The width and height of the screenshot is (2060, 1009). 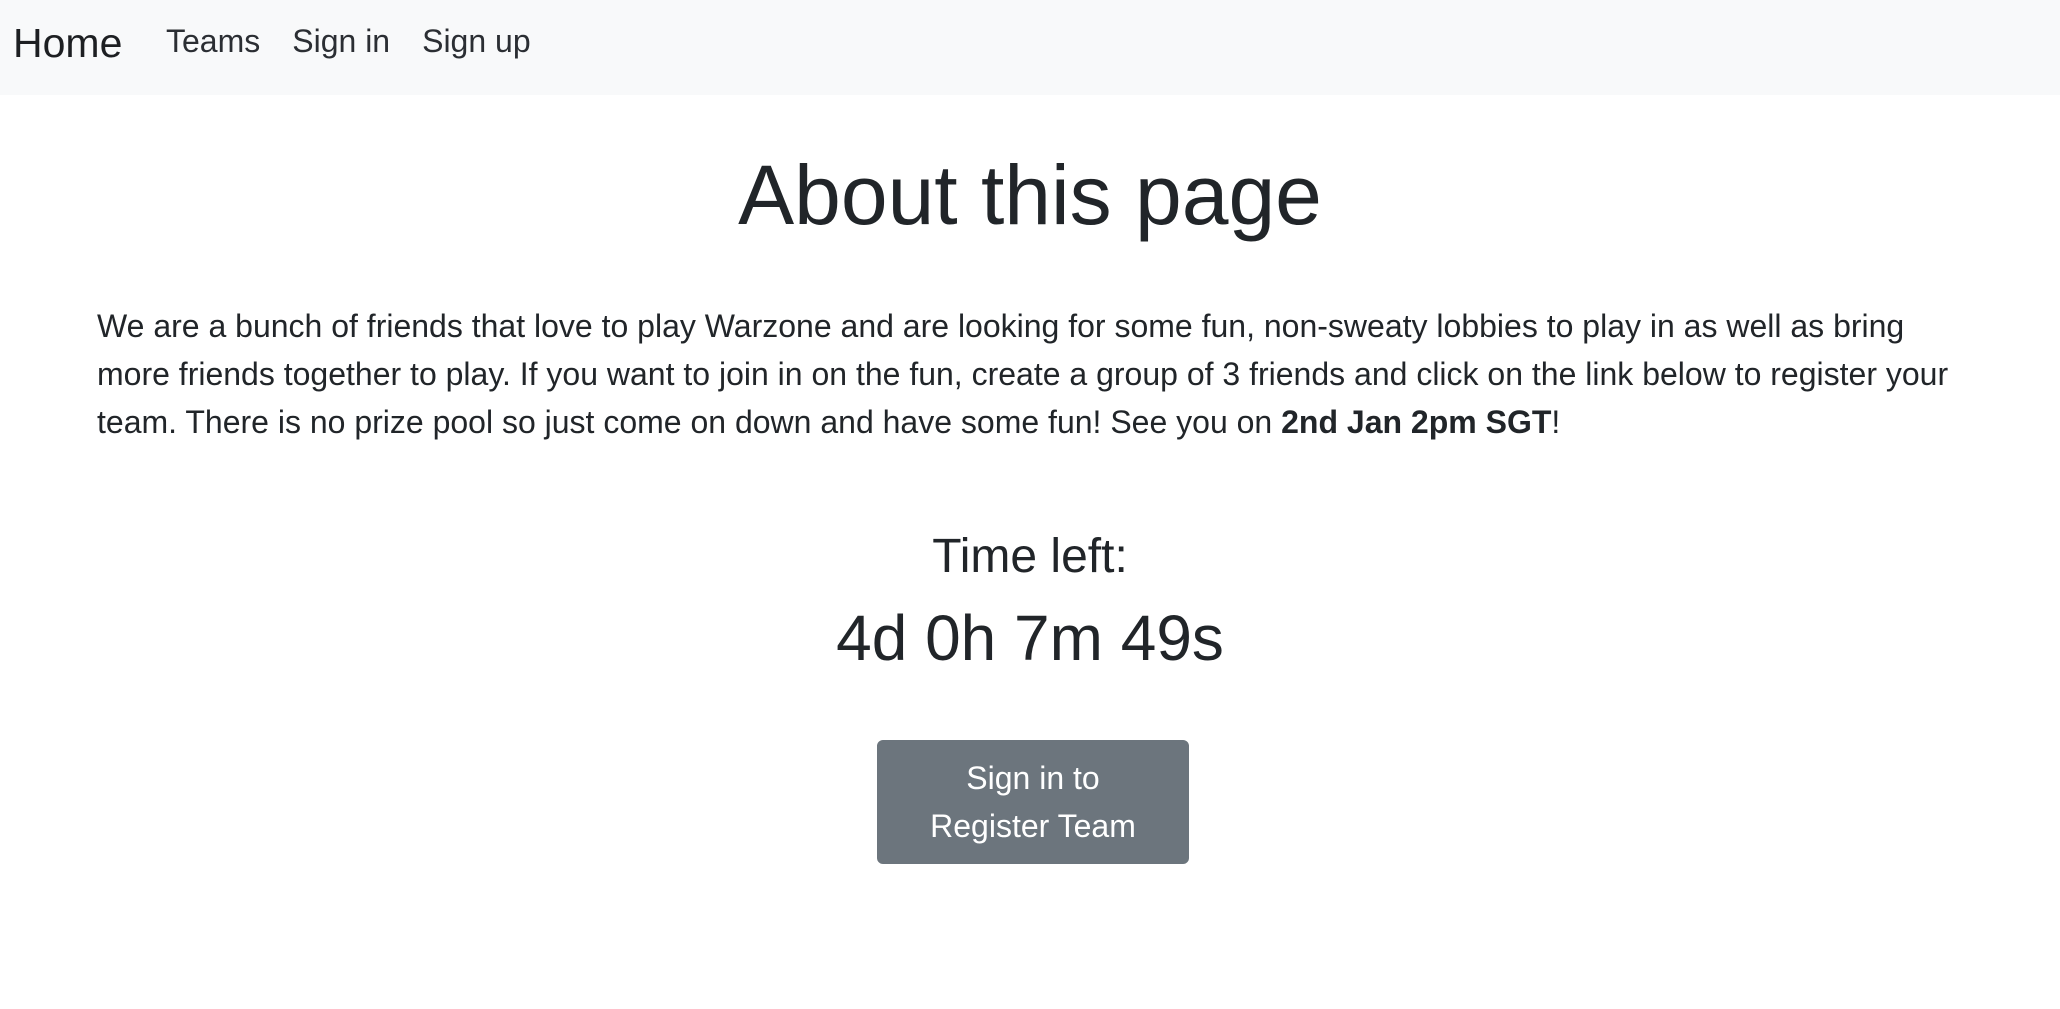 I want to click on register-button-line2: Register Team, so click(x=1033, y=826).